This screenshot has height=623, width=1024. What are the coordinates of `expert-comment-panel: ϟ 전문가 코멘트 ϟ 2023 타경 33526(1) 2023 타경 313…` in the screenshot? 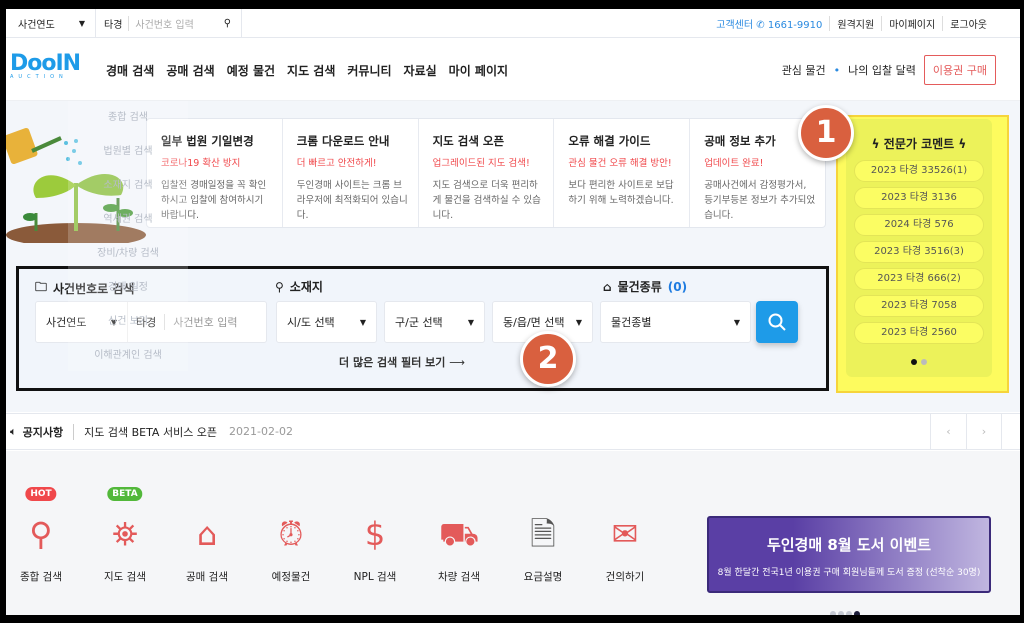 It's located at (919, 248).